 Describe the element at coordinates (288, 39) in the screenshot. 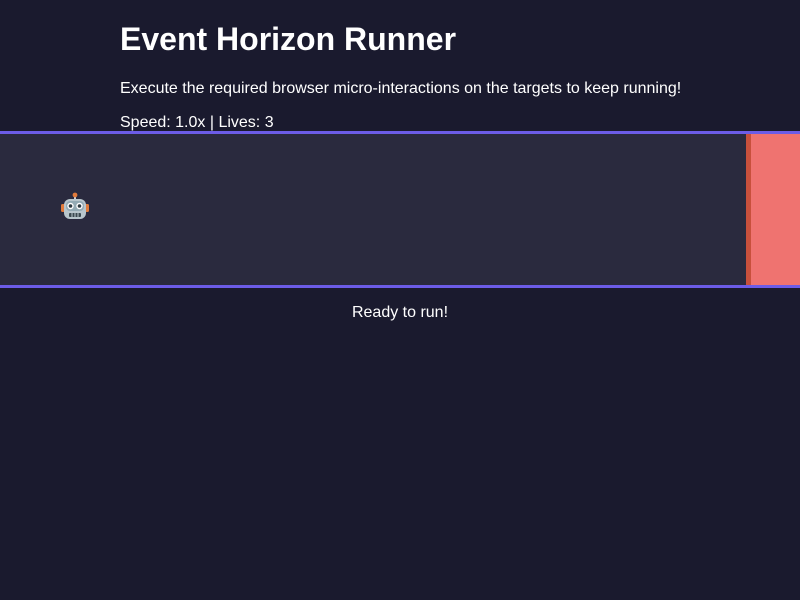

I see `game-title: Event Horizon Runner` at that location.